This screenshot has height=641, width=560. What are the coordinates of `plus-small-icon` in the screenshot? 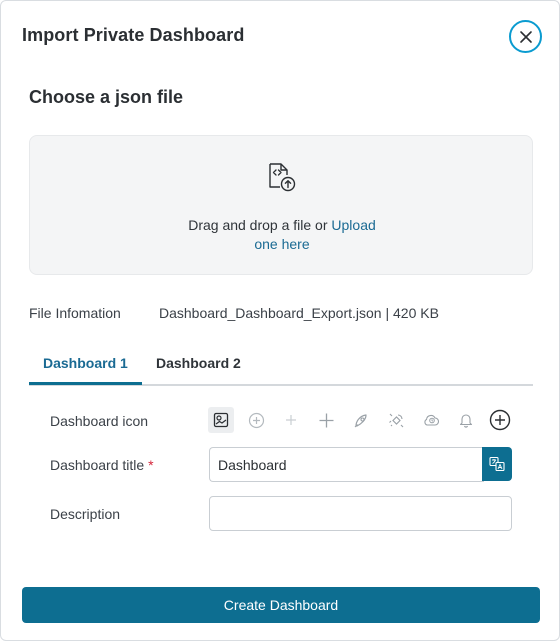 It's located at (291, 420).